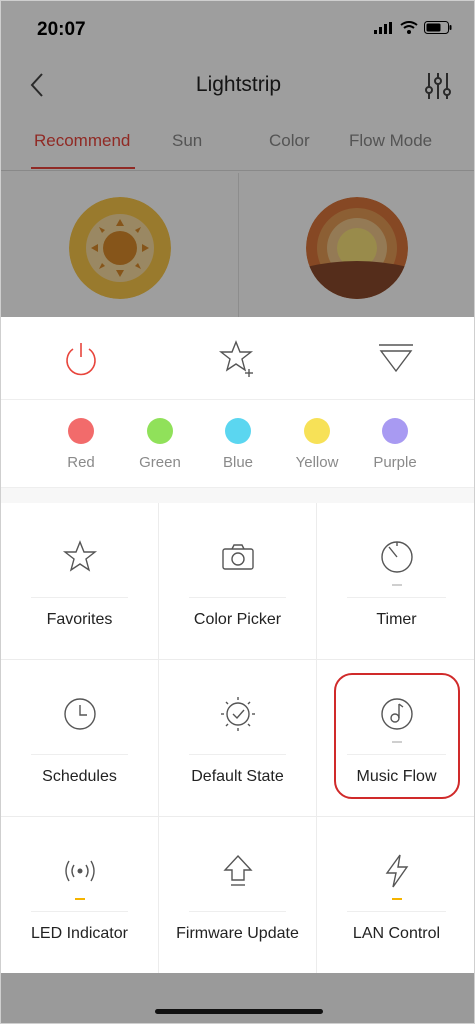  What do you see at coordinates (160, 462) in the screenshot?
I see `color-label: Green` at bounding box center [160, 462].